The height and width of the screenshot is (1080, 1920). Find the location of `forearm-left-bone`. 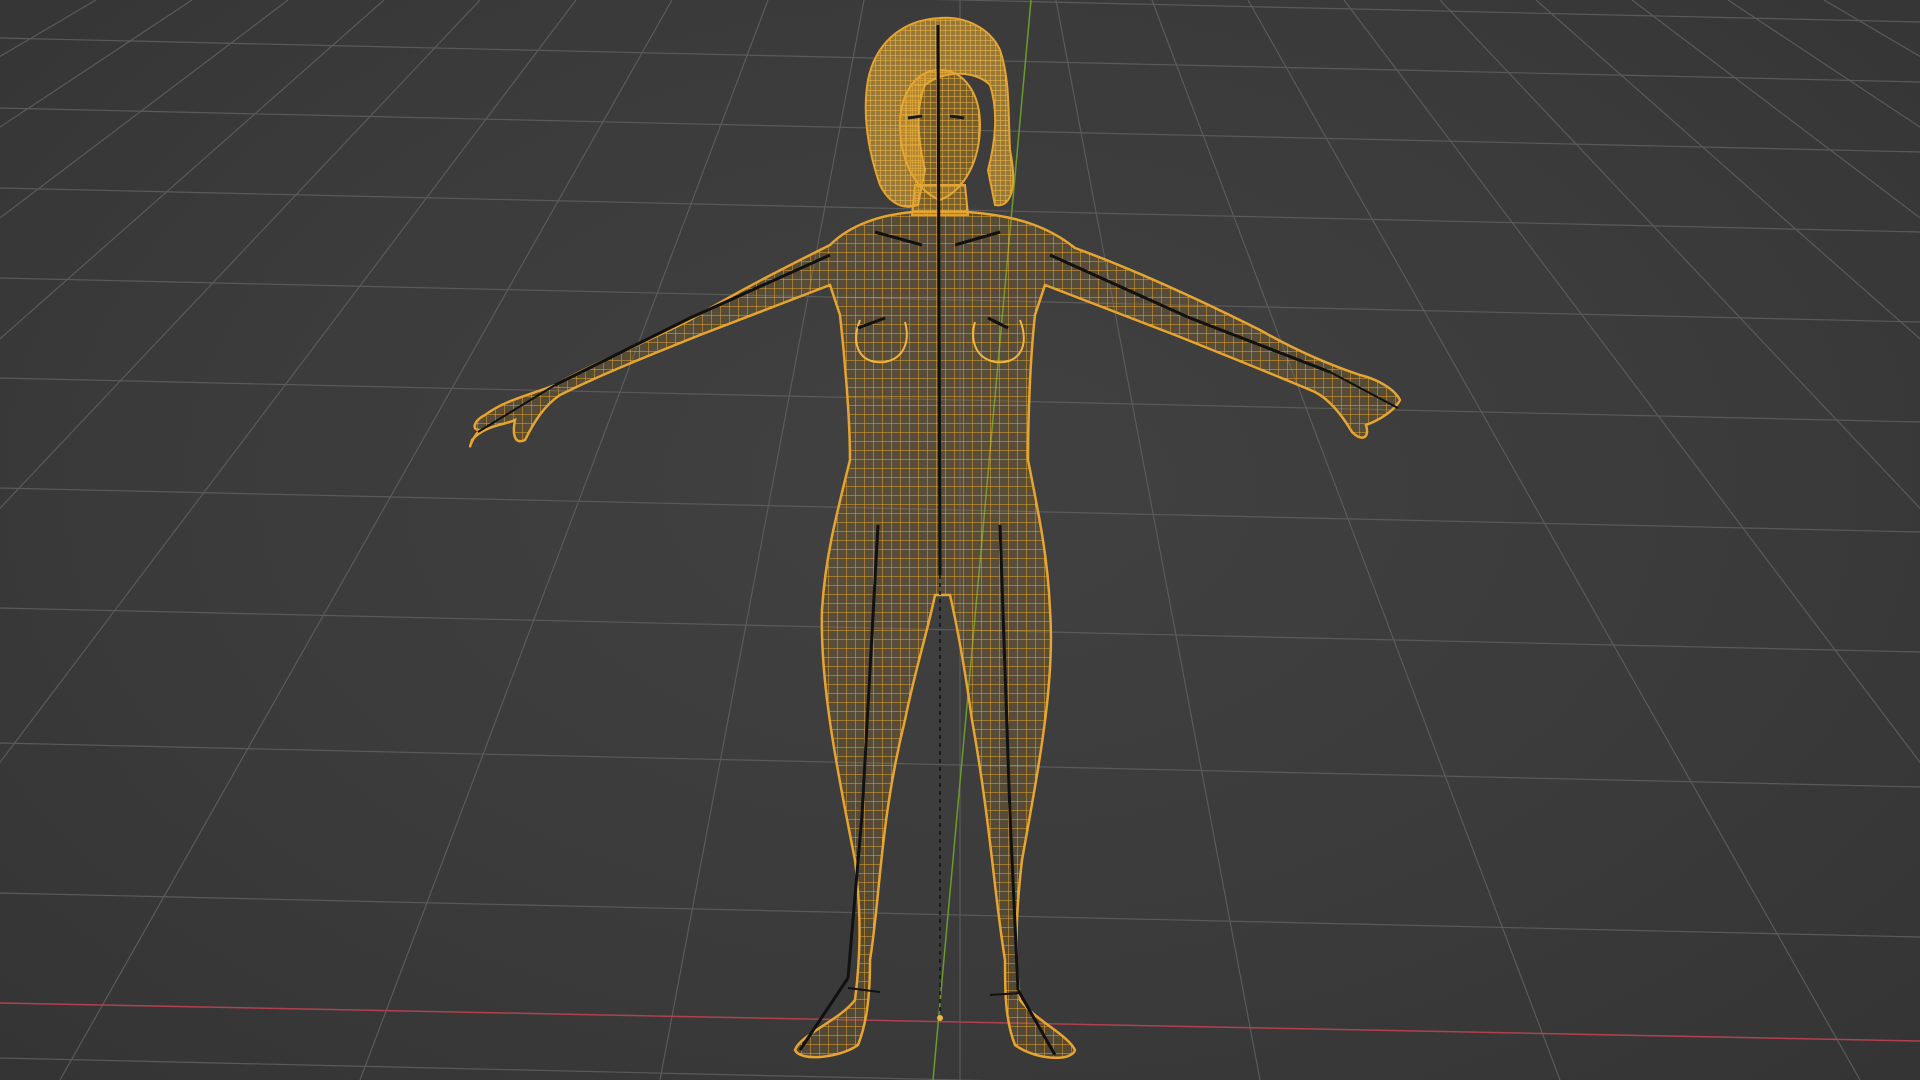

forearm-left-bone is located at coordinates (622, 351).